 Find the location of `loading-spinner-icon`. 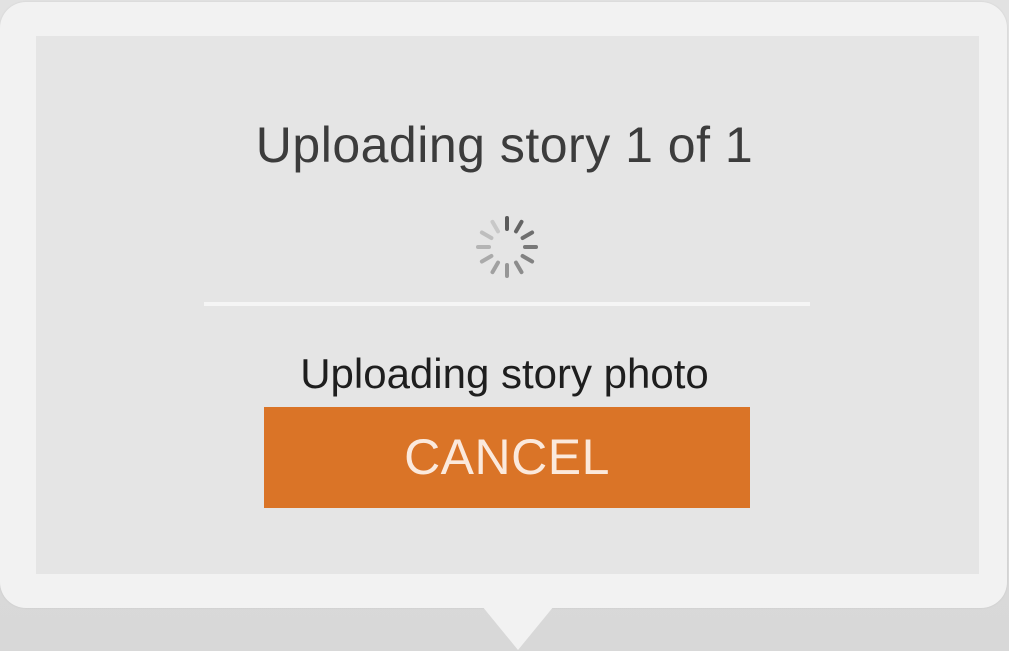

loading-spinner-icon is located at coordinates (507, 247).